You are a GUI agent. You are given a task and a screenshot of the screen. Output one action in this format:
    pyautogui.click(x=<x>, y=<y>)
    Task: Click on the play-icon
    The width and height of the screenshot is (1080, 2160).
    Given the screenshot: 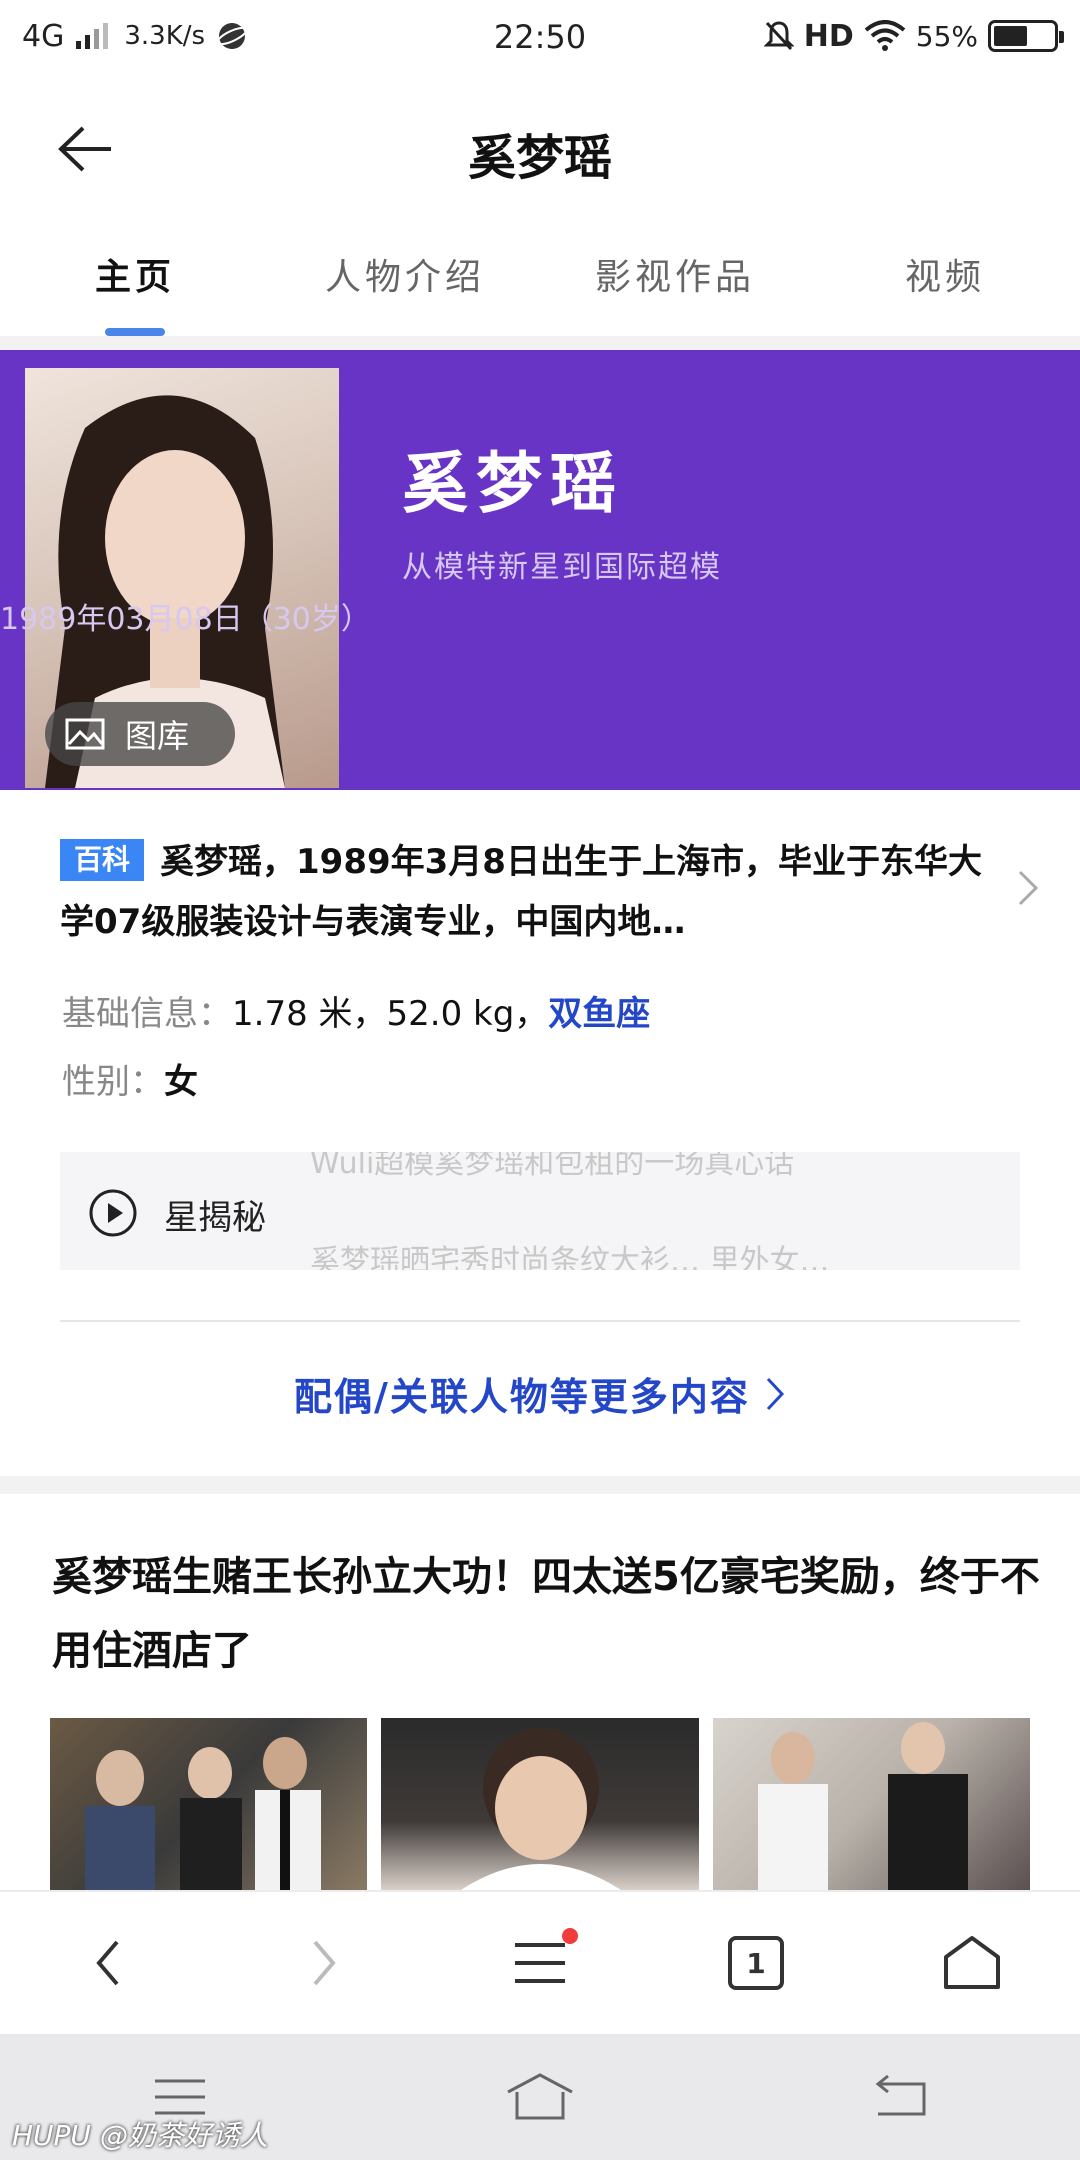 What is the action you would take?
    pyautogui.click(x=113, y=1213)
    